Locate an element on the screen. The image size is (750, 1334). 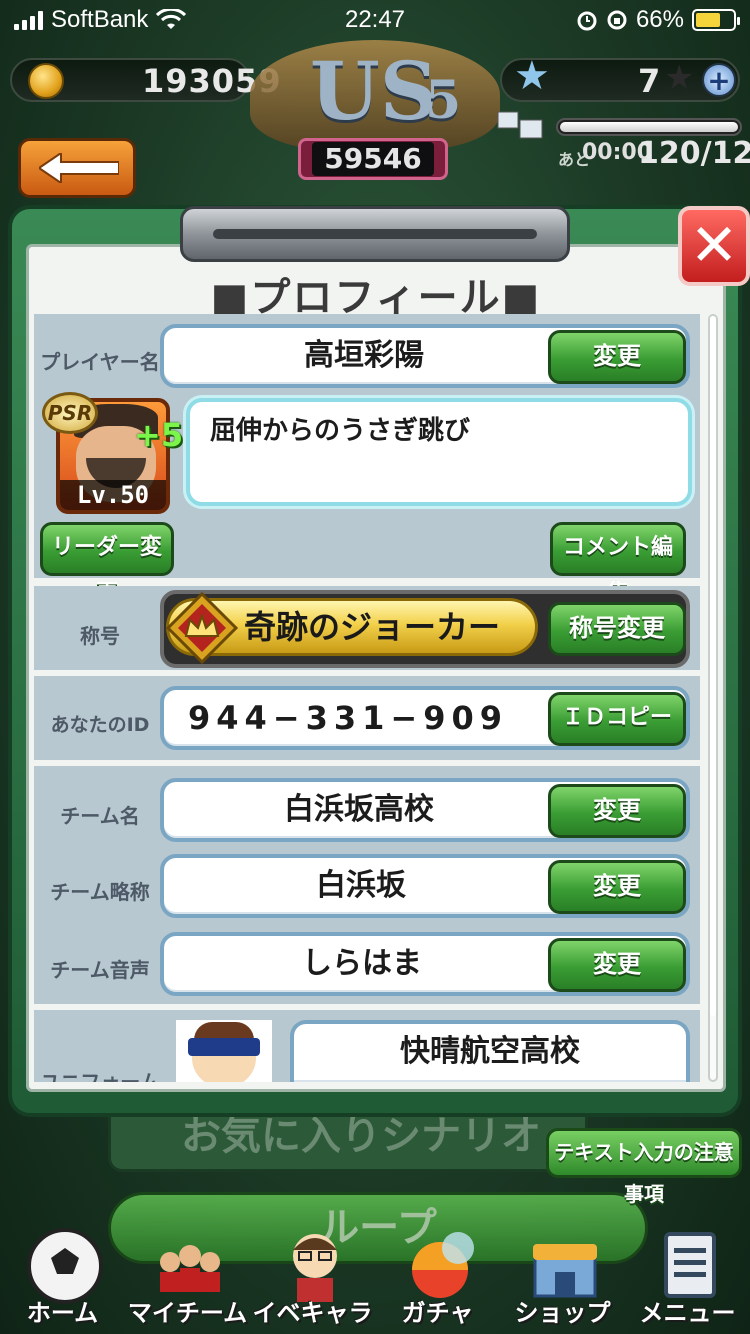
stamina-fill is located at coordinates (649, 127).